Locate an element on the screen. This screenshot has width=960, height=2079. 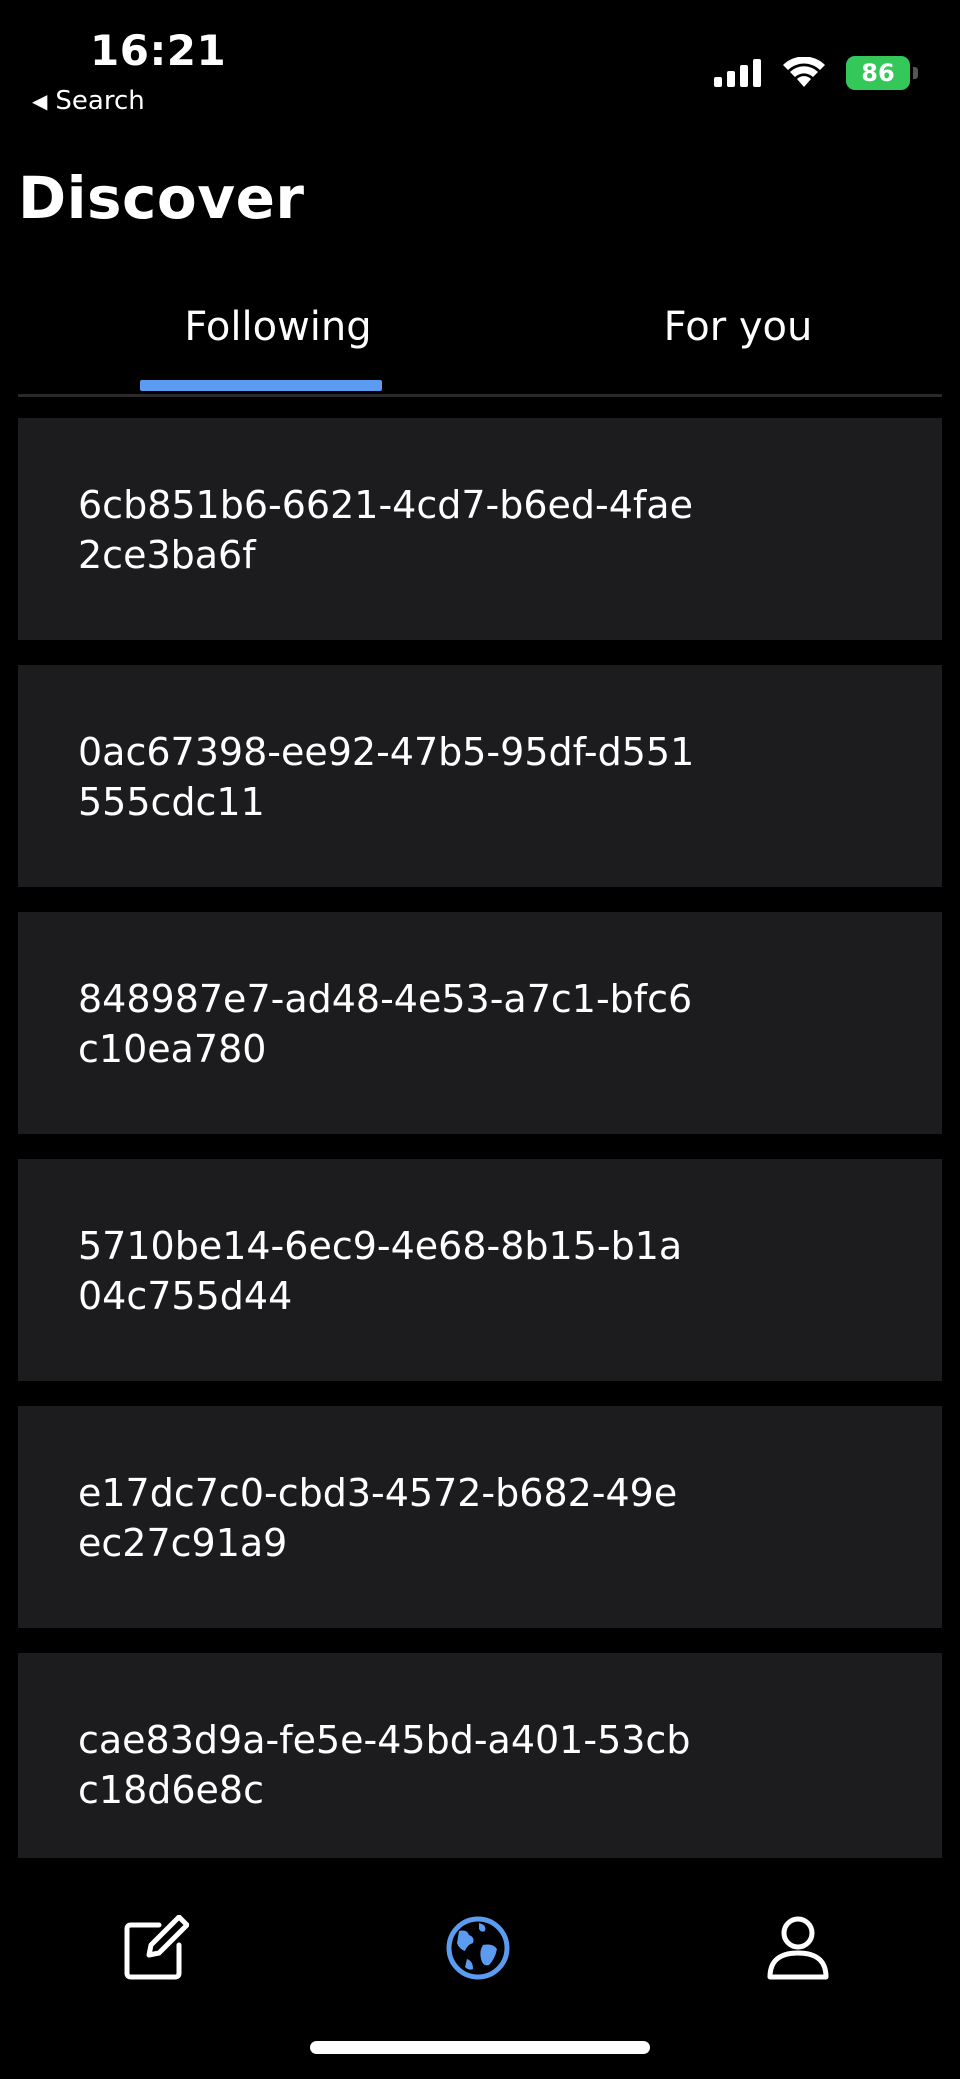
back-arrow-icon: ◀ is located at coordinates (40, 101).